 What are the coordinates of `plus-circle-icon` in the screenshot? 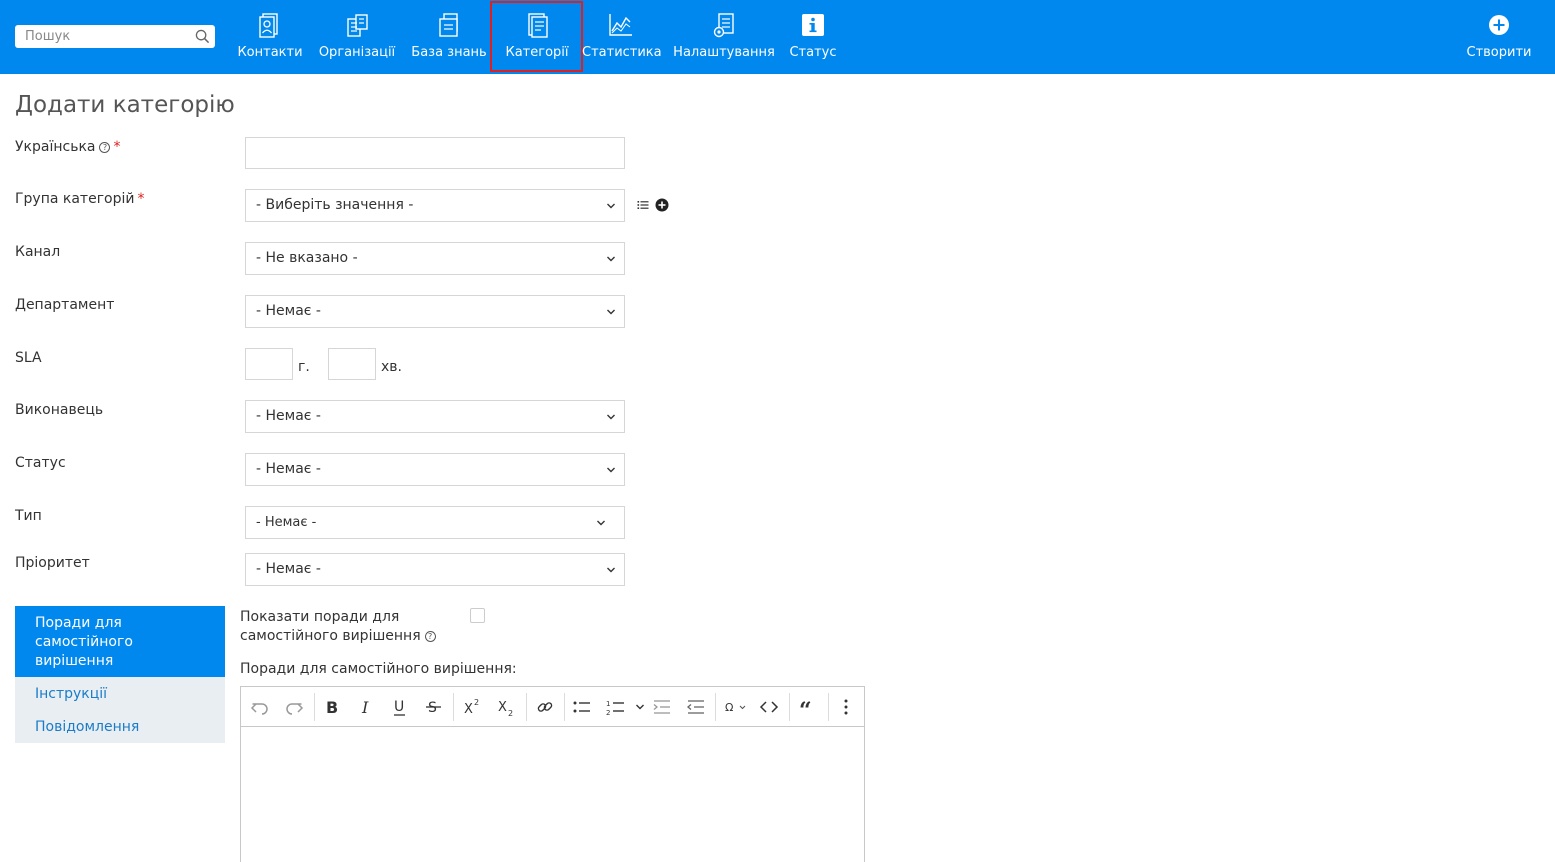 It's located at (1499, 25).